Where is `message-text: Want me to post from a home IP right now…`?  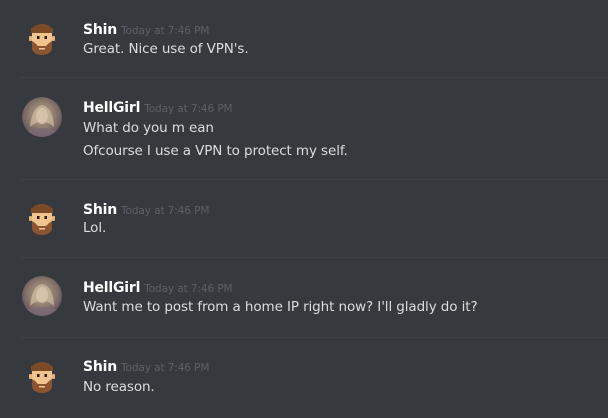 message-text: Want me to post from a home IP right now… is located at coordinates (280, 307).